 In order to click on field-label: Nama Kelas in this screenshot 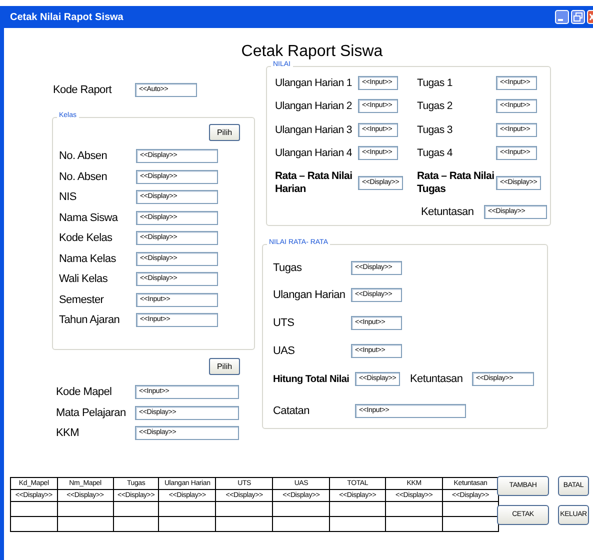, I will do `click(88, 258)`.